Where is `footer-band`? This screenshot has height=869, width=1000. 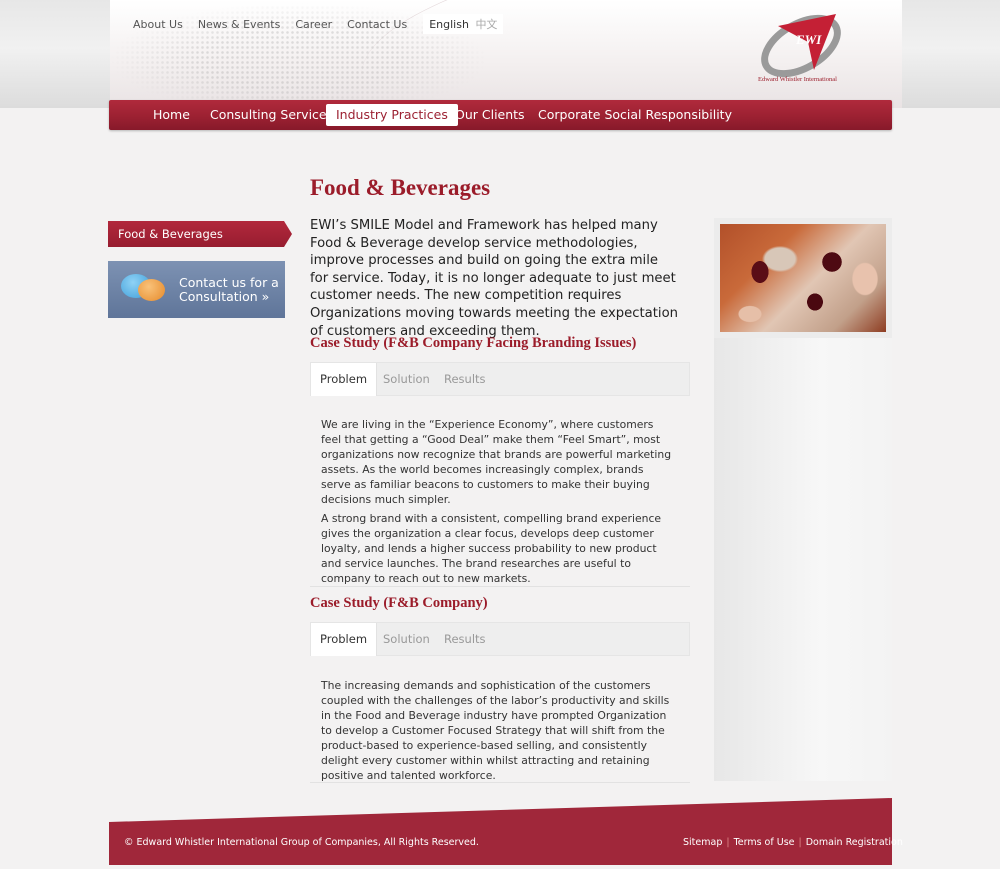
footer-band is located at coordinates (500, 831).